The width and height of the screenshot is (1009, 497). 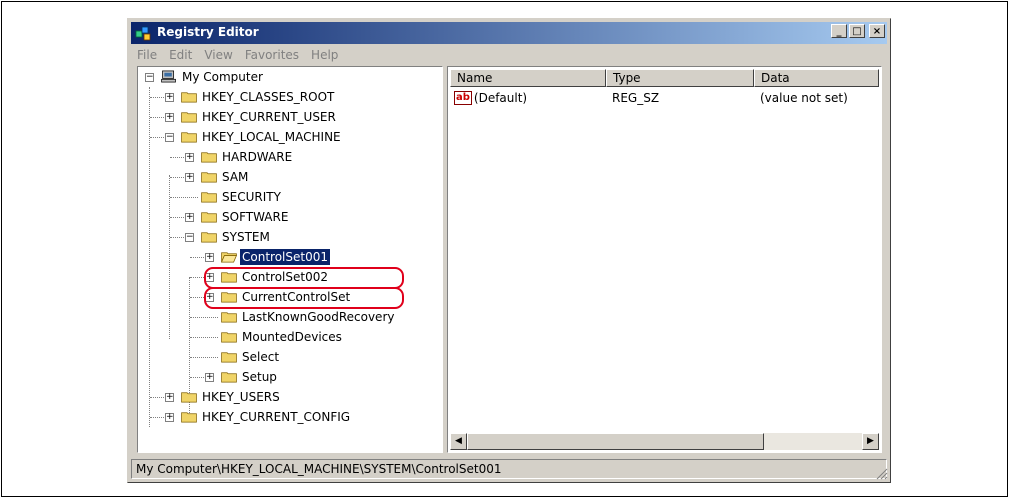 What do you see at coordinates (318, 317) in the screenshot?
I see `tree-label-lastknowngoodrecovery: LastKnownGoodRecovery` at bounding box center [318, 317].